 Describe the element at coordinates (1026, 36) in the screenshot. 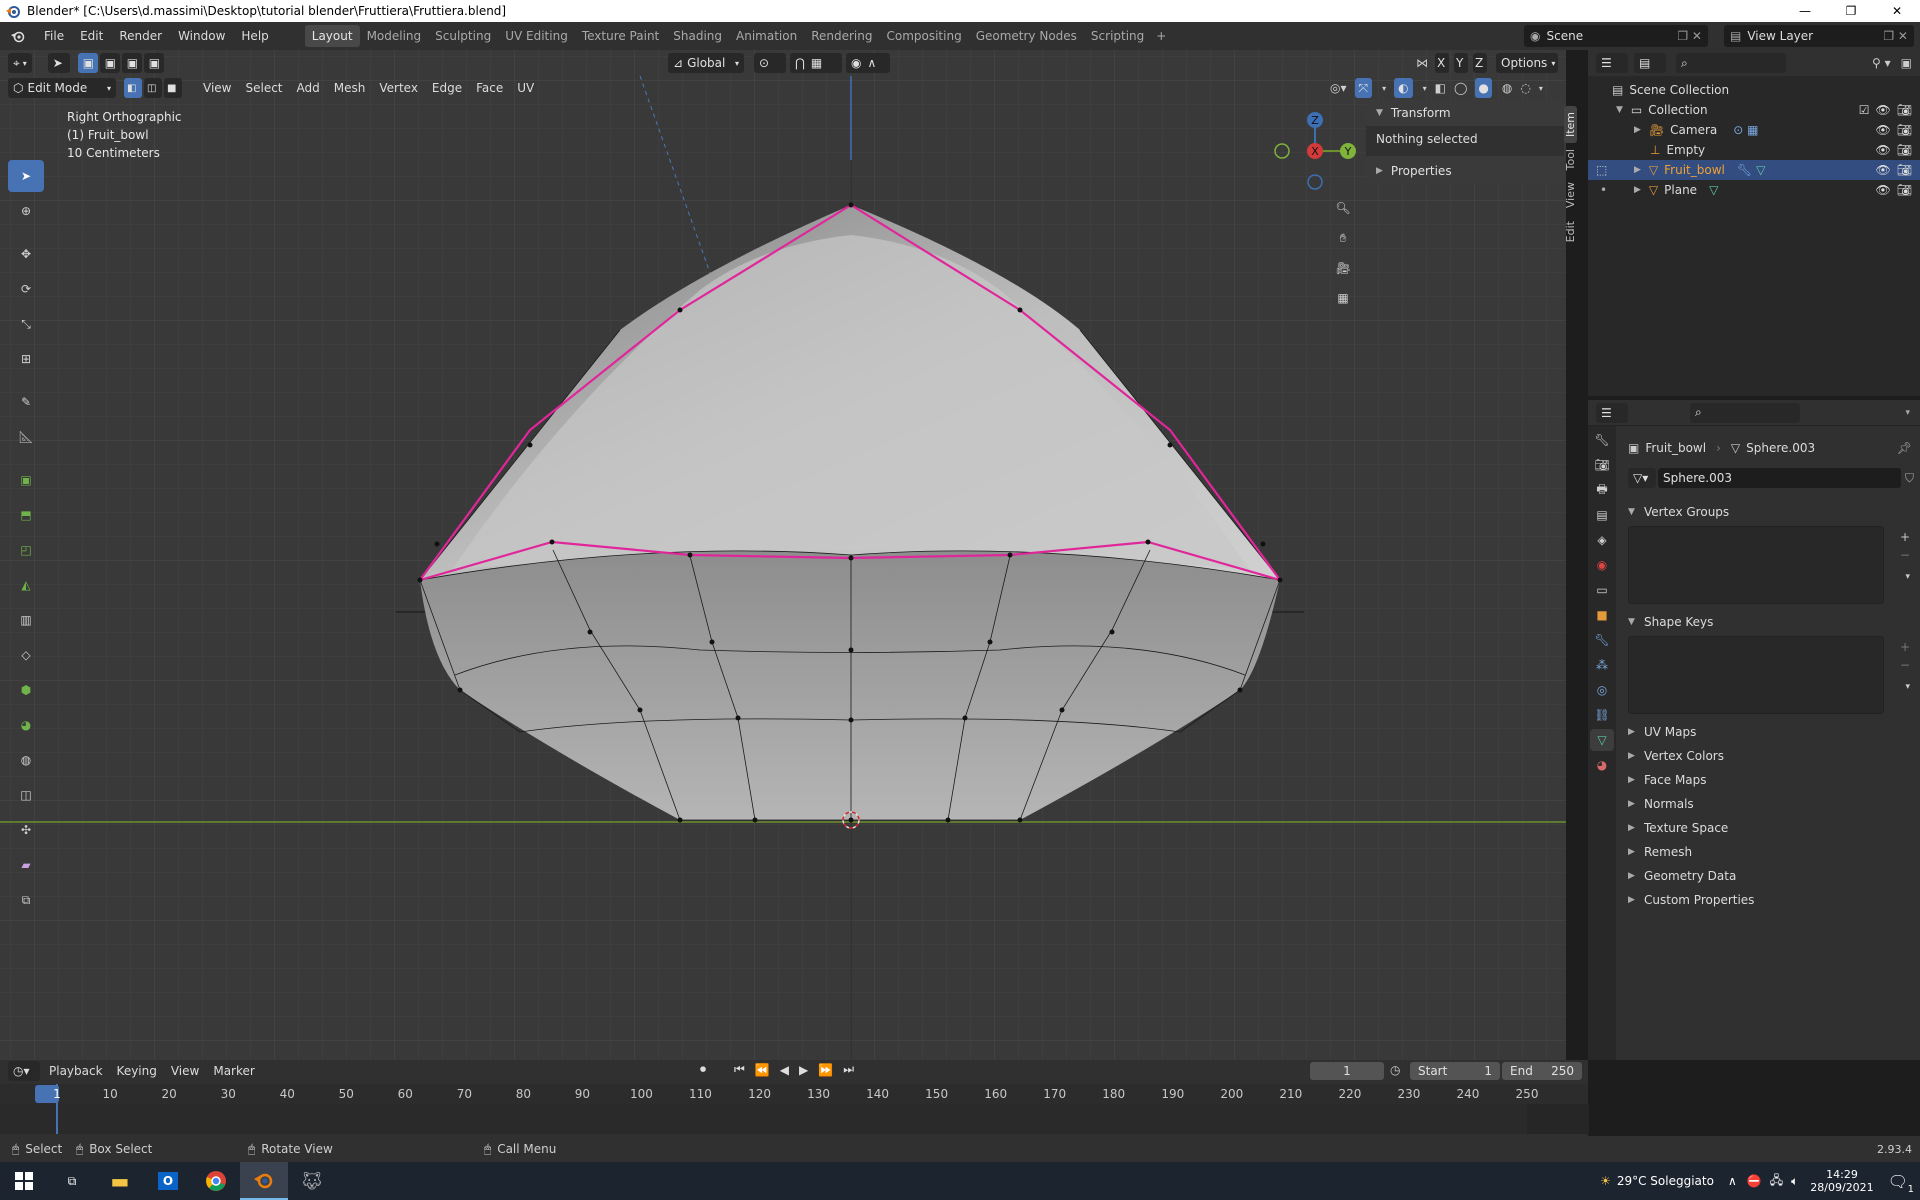

I see `tab-geometry-nodes: Geometry Nodes` at that location.